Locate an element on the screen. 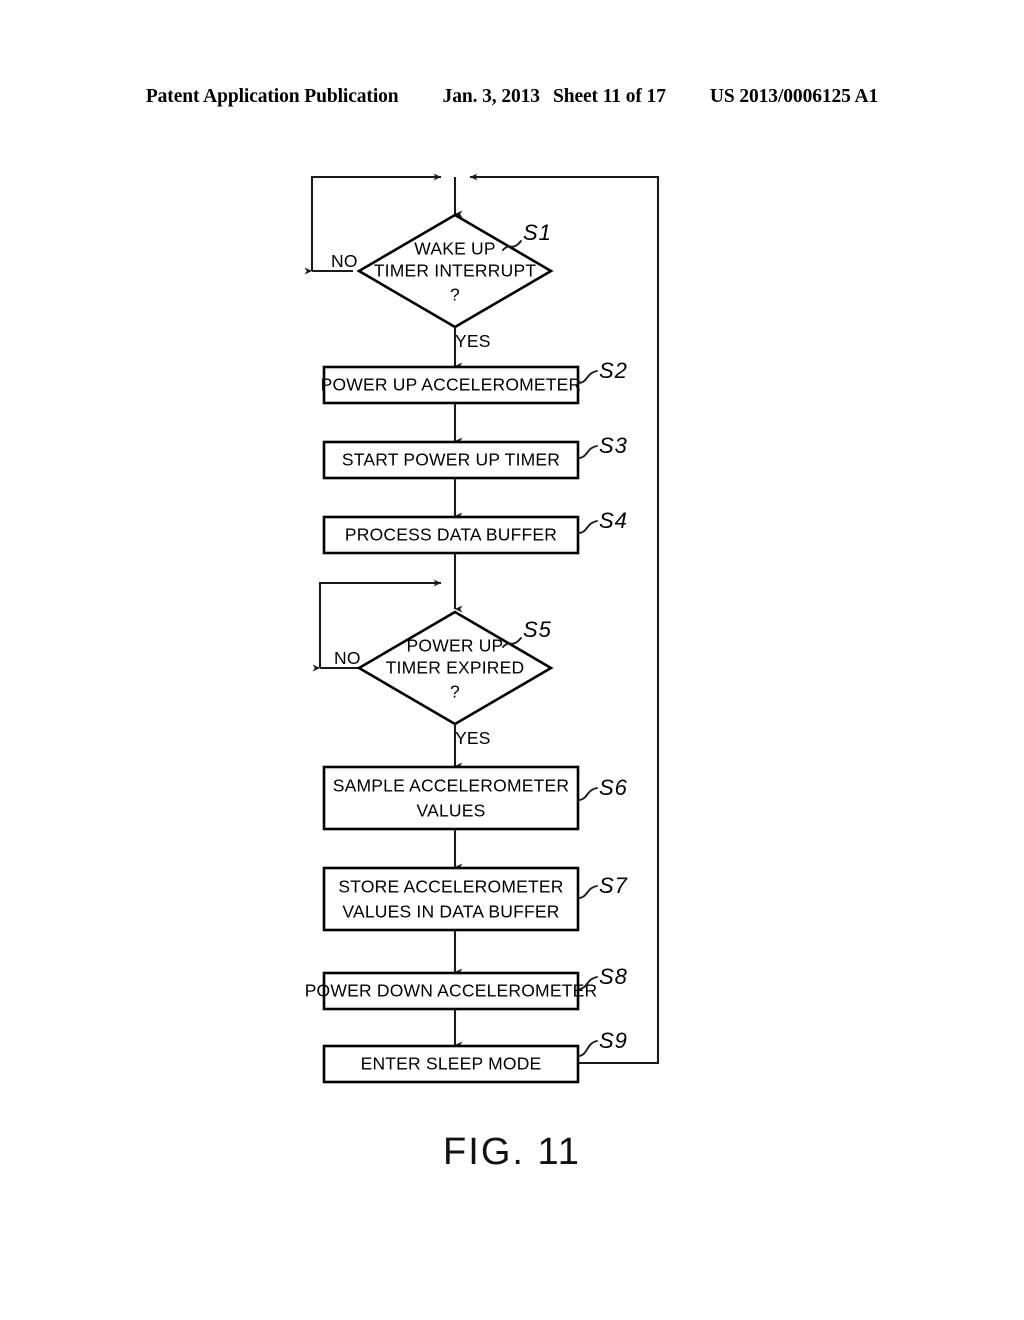 This screenshot has height=1320, width=1024. step-label-s9: S9 is located at coordinates (613, 1040).